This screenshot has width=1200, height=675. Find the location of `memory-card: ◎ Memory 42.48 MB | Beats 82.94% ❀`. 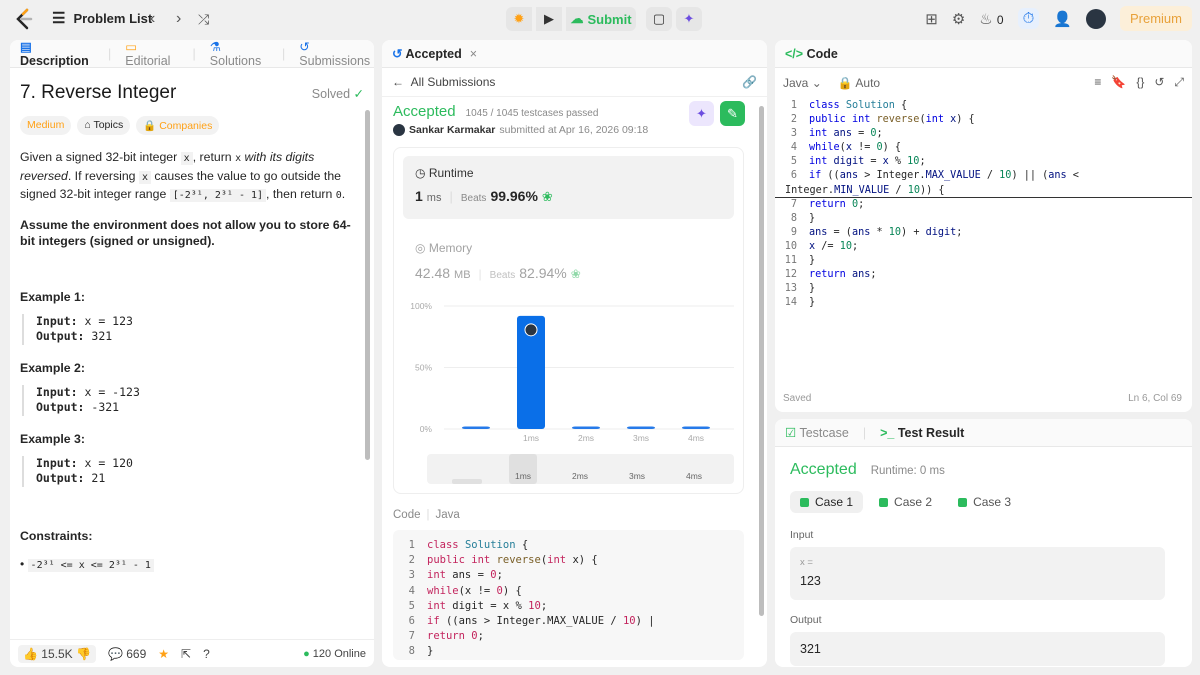

memory-card: ◎ Memory 42.48 MB | Beats 82.94% ❀ is located at coordinates (498, 261).